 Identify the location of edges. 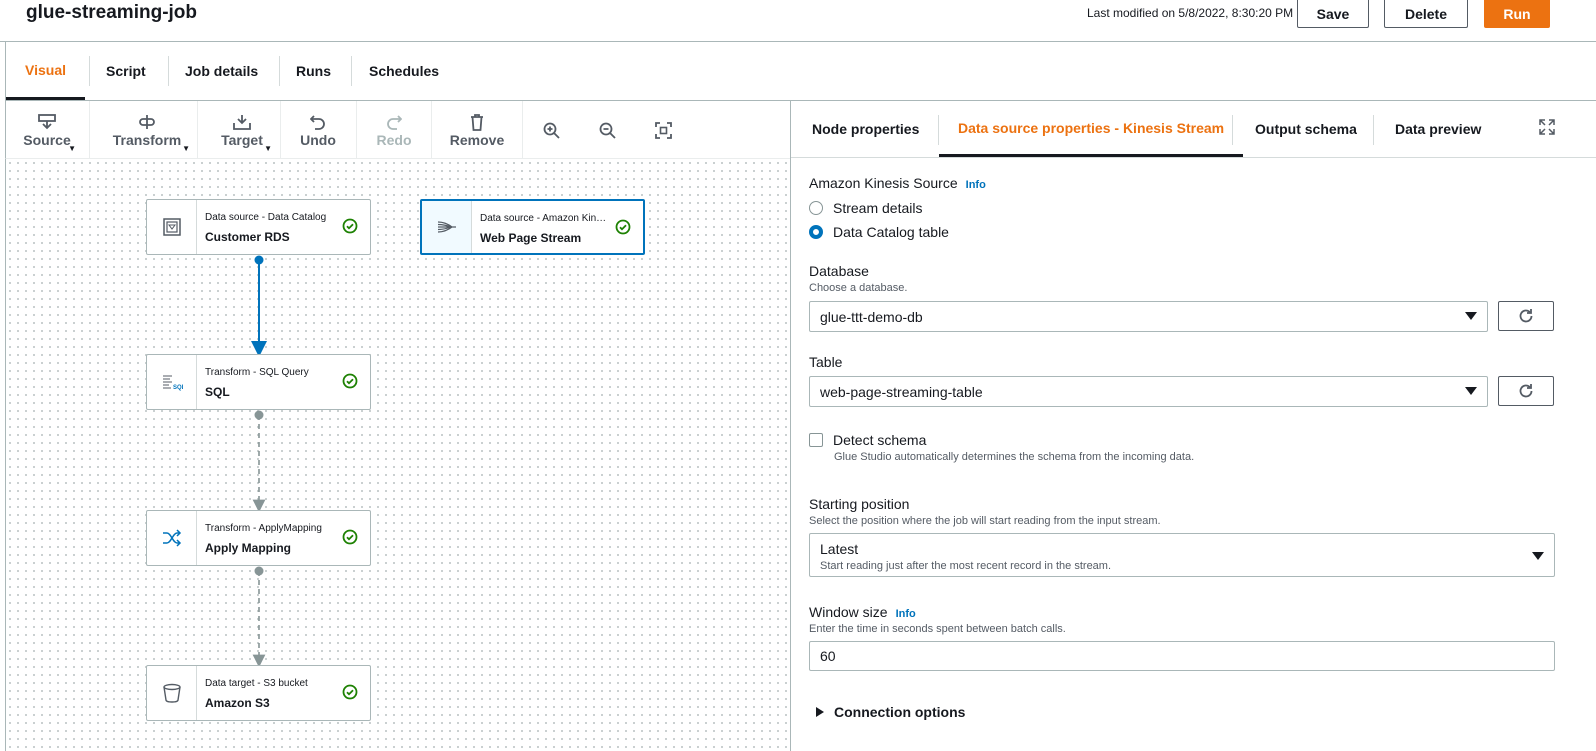
(259, 461).